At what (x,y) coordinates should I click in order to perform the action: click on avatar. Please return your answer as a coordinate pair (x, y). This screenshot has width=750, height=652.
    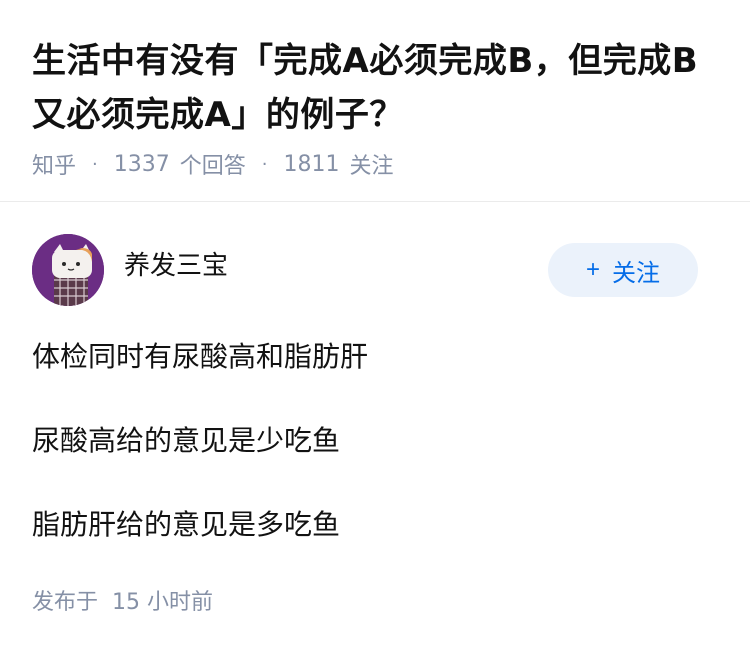
    Looking at the image, I should click on (68, 270).